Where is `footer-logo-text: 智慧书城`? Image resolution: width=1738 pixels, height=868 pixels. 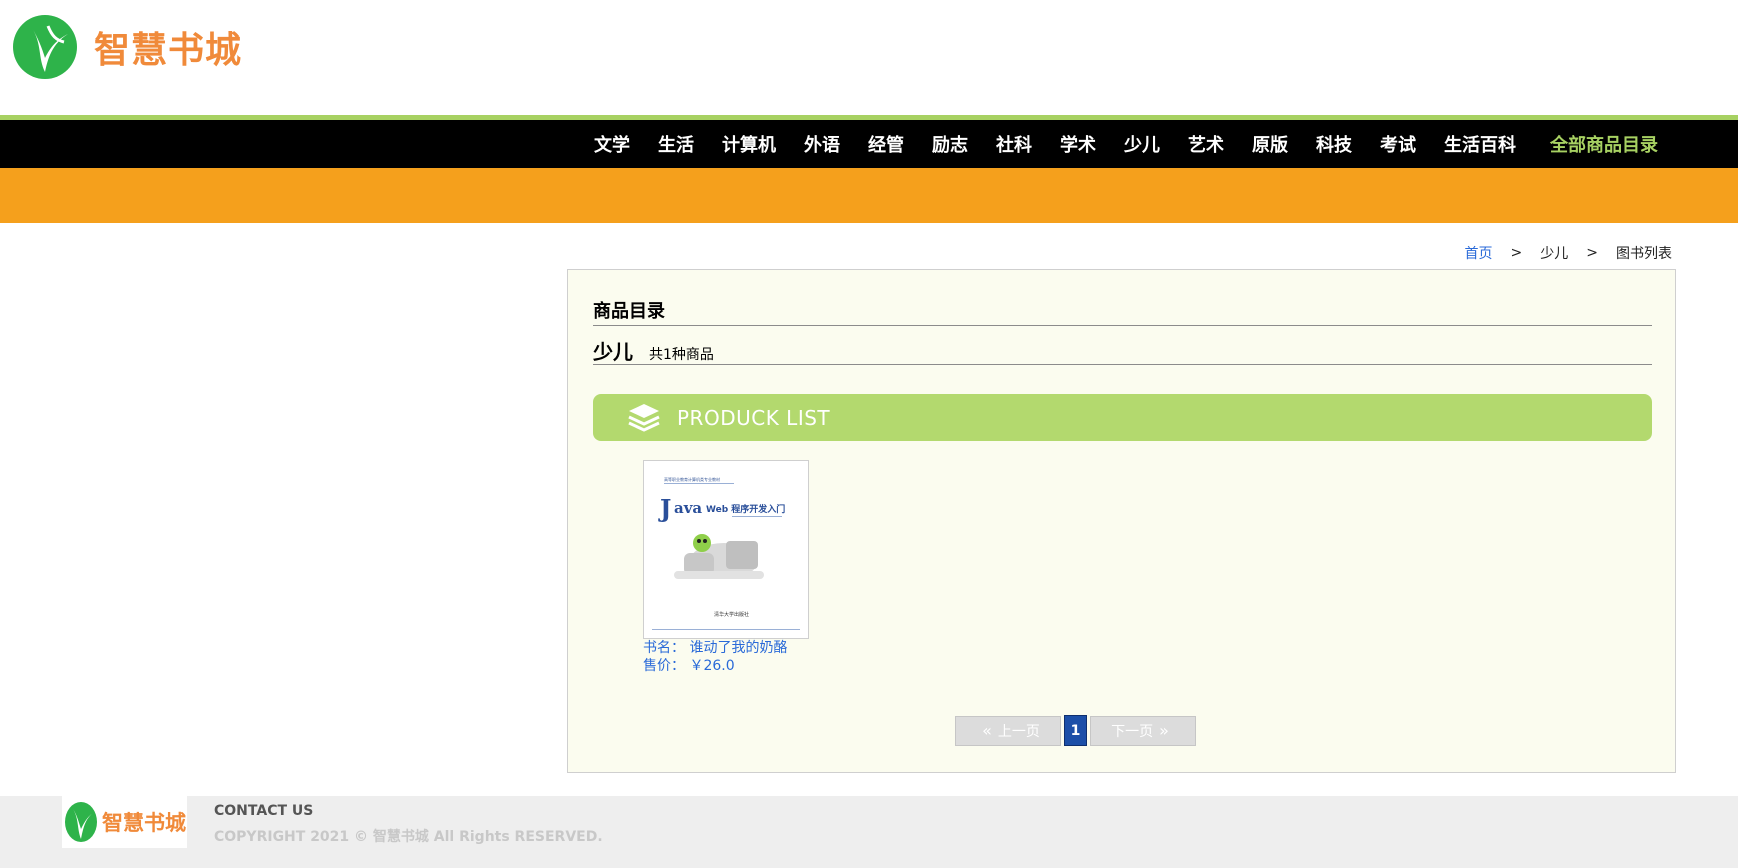
footer-logo-text: 智慧书城 is located at coordinates (144, 823).